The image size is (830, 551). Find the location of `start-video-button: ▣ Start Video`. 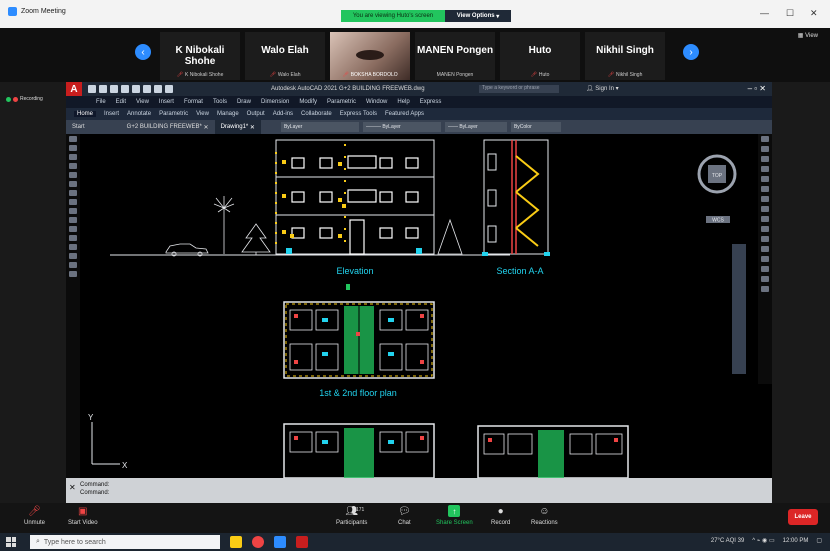

start-video-button: ▣ Start Video is located at coordinates (83, 516).